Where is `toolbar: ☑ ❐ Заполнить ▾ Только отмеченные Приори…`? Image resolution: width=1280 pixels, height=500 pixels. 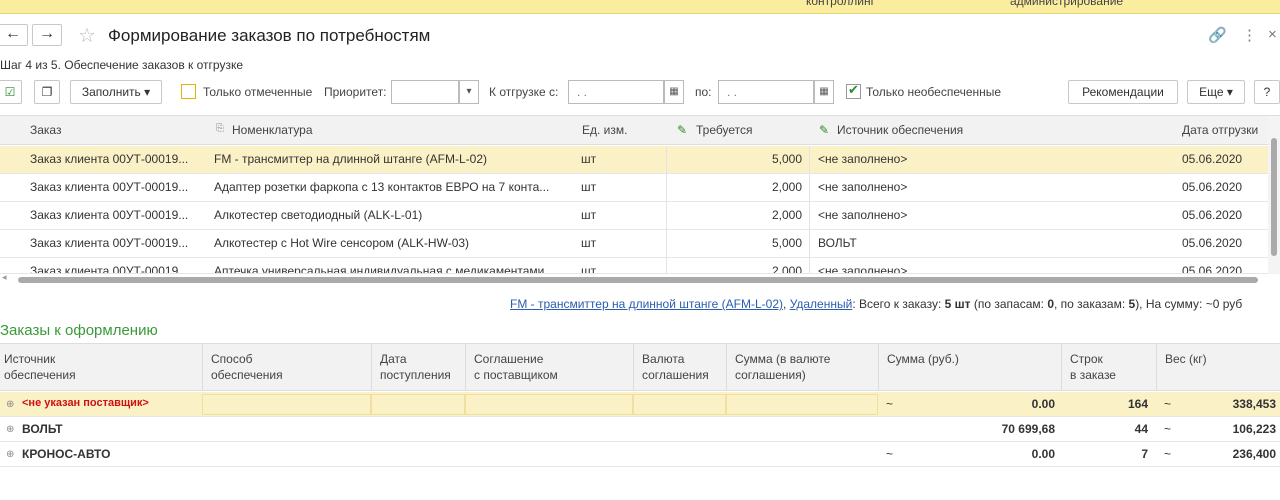
toolbar: ☑ ❐ Заполнить ▾ Только отмеченные Приори… is located at coordinates (640, 93).